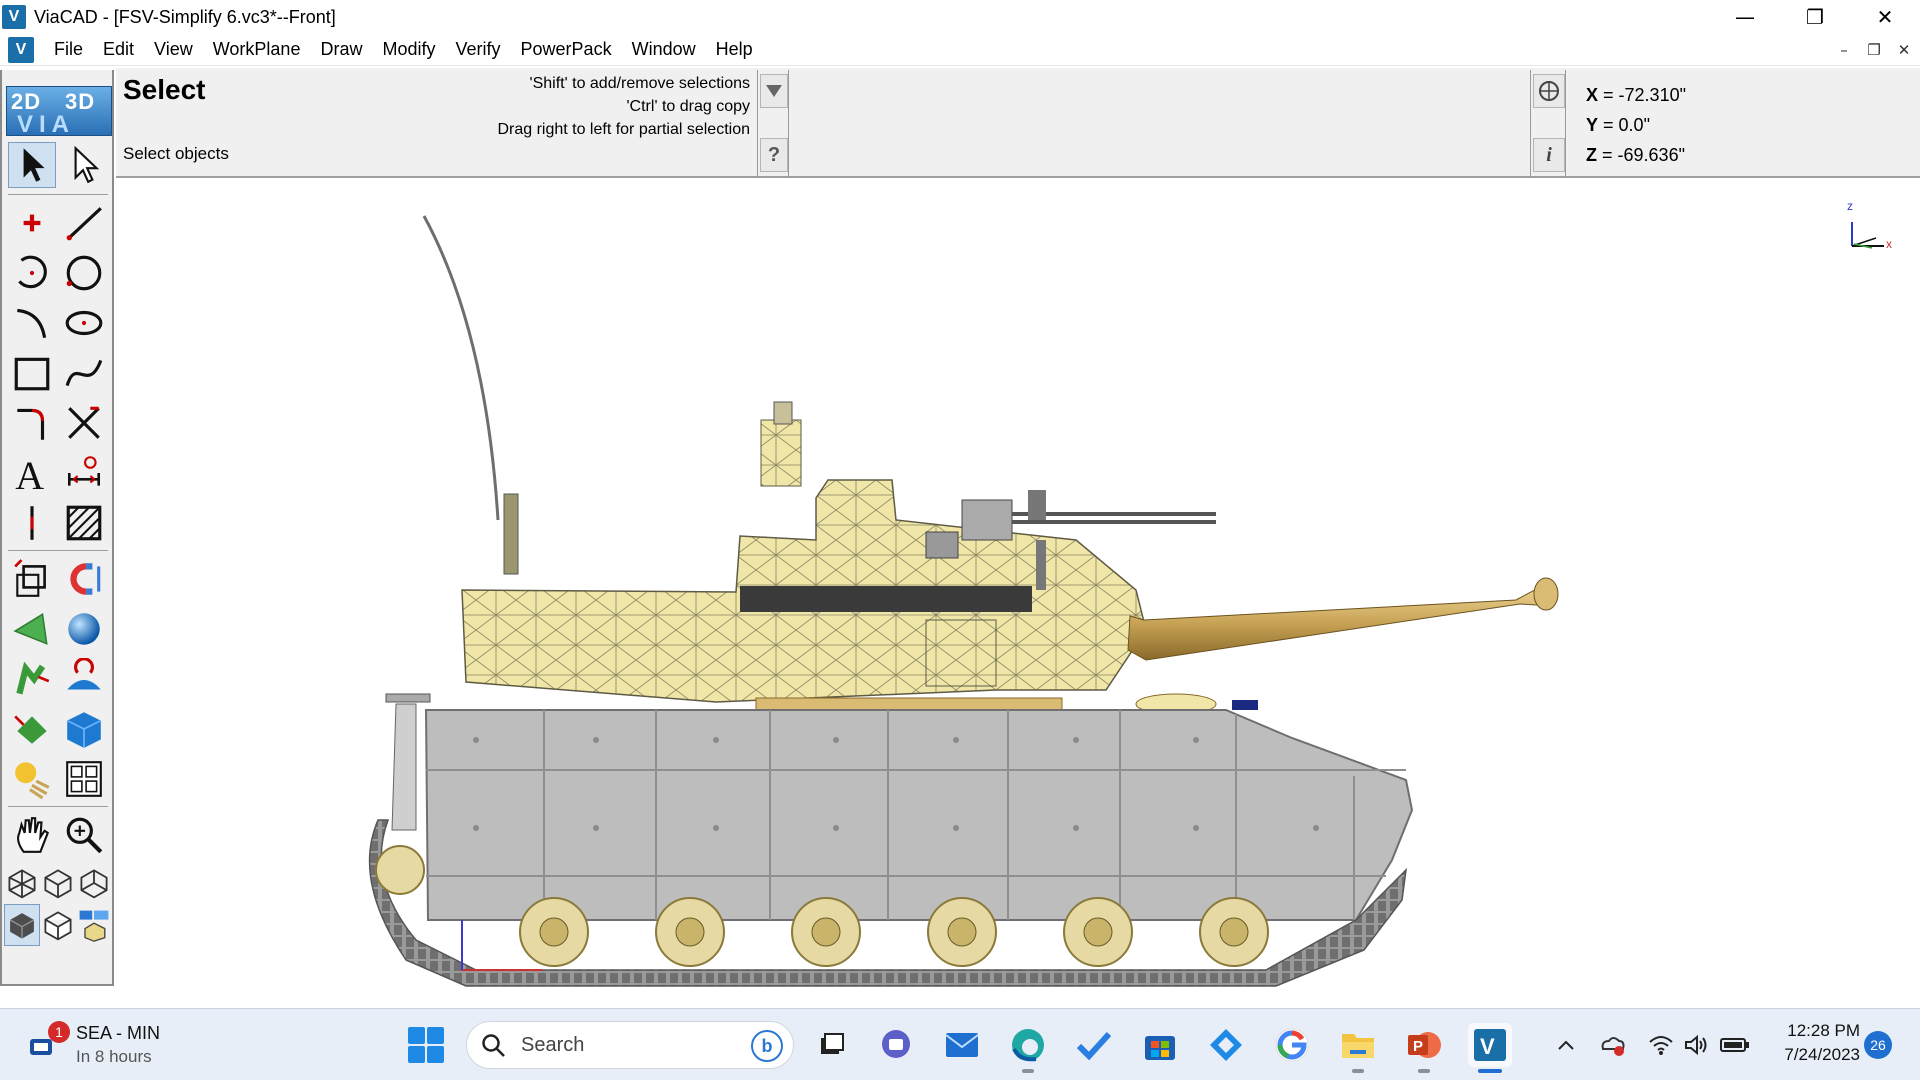 The image size is (1920, 1080). I want to click on render-wireframe-icon, so click(58, 925).